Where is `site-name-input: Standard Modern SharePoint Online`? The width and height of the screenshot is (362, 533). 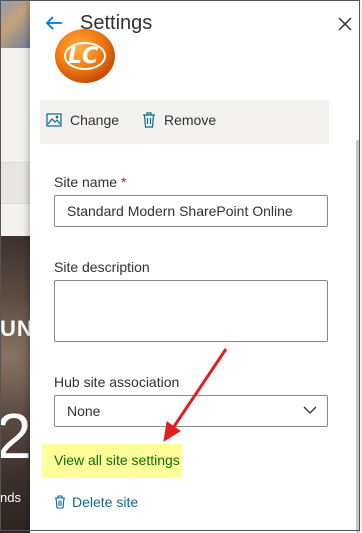 site-name-input: Standard Modern SharePoint Online is located at coordinates (191, 211).